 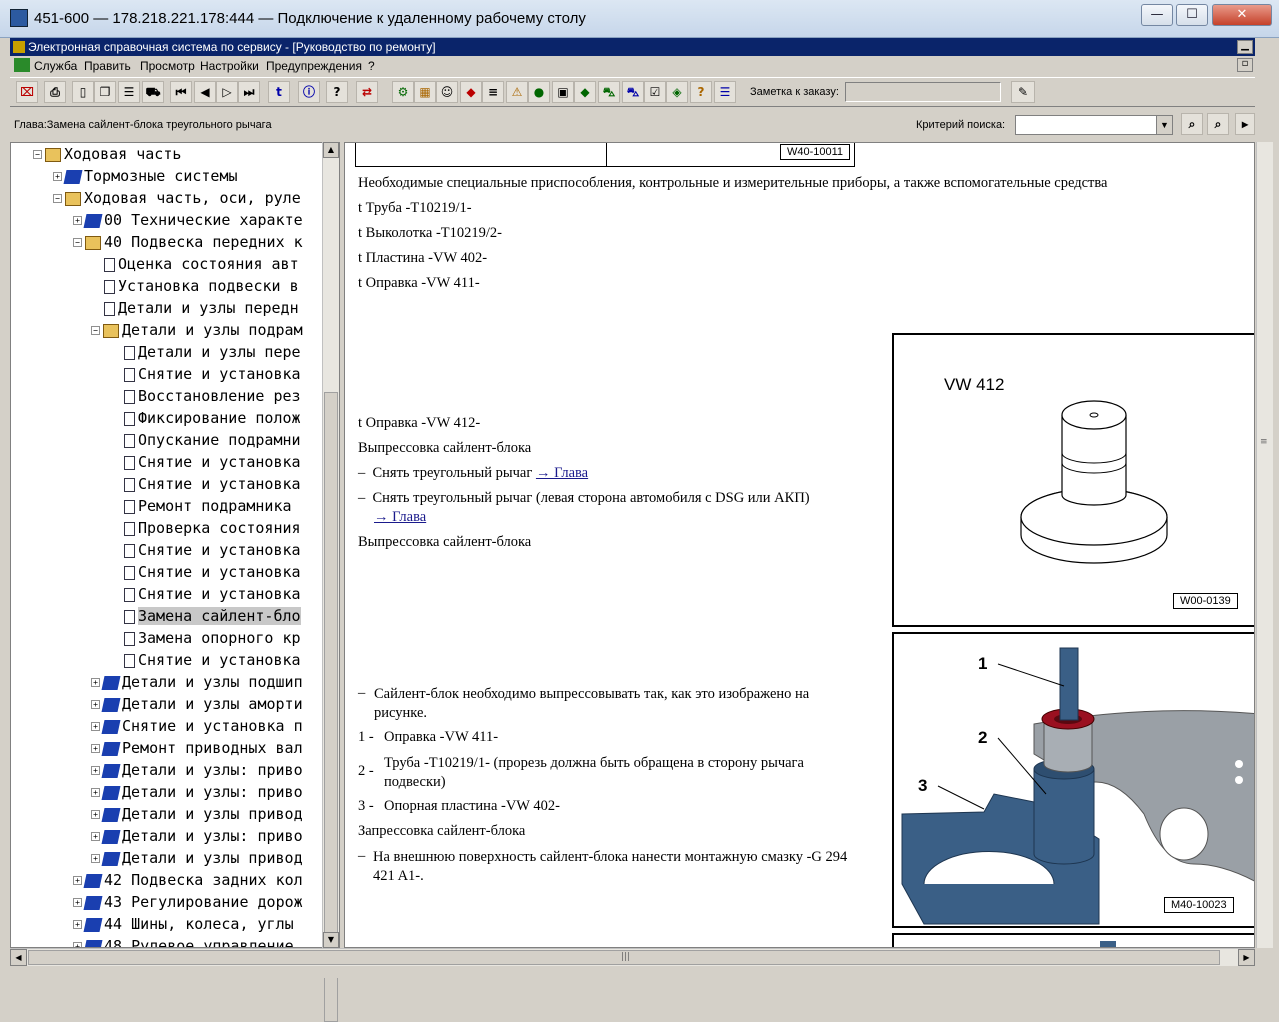 What do you see at coordinates (105, 92) in the screenshot?
I see `copy-icon: ❐` at bounding box center [105, 92].